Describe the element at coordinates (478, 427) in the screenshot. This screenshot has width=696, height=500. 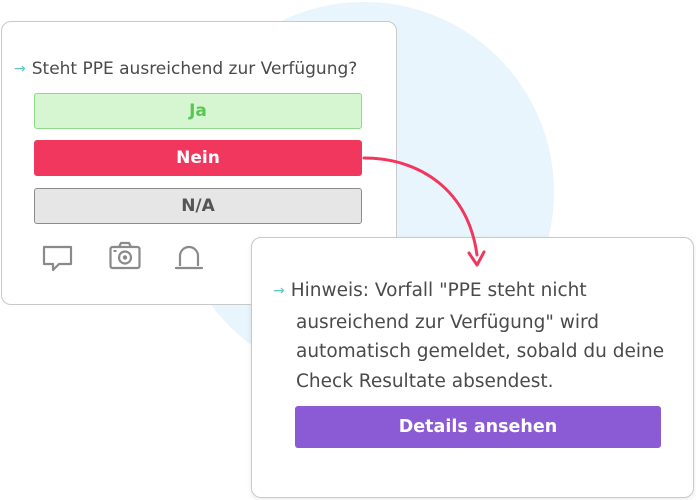
I see `details-button: Details ansehen` at that location.